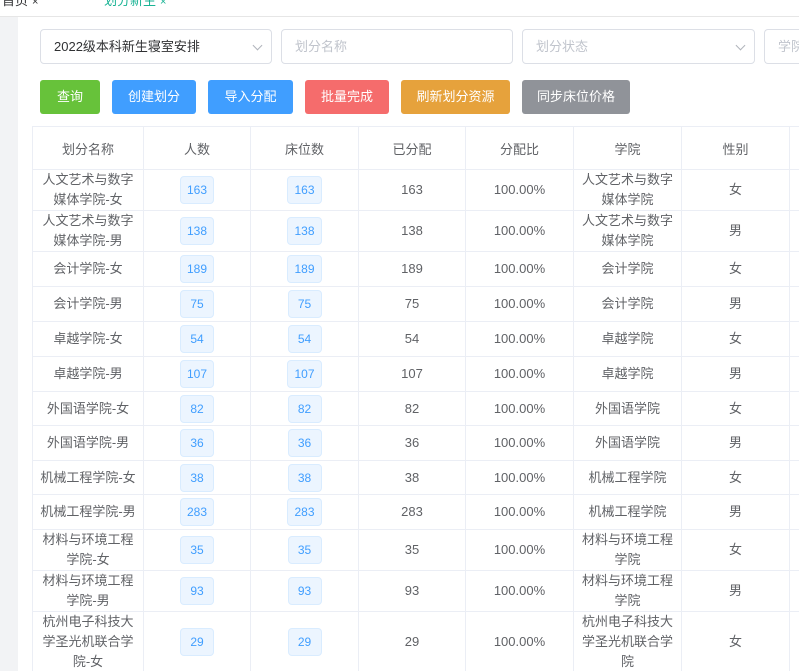 This screenshot has width=799, height=671. Describe the element at coordinates (197, 190) in the screenshot. I see `count-tag: 163` at that location.